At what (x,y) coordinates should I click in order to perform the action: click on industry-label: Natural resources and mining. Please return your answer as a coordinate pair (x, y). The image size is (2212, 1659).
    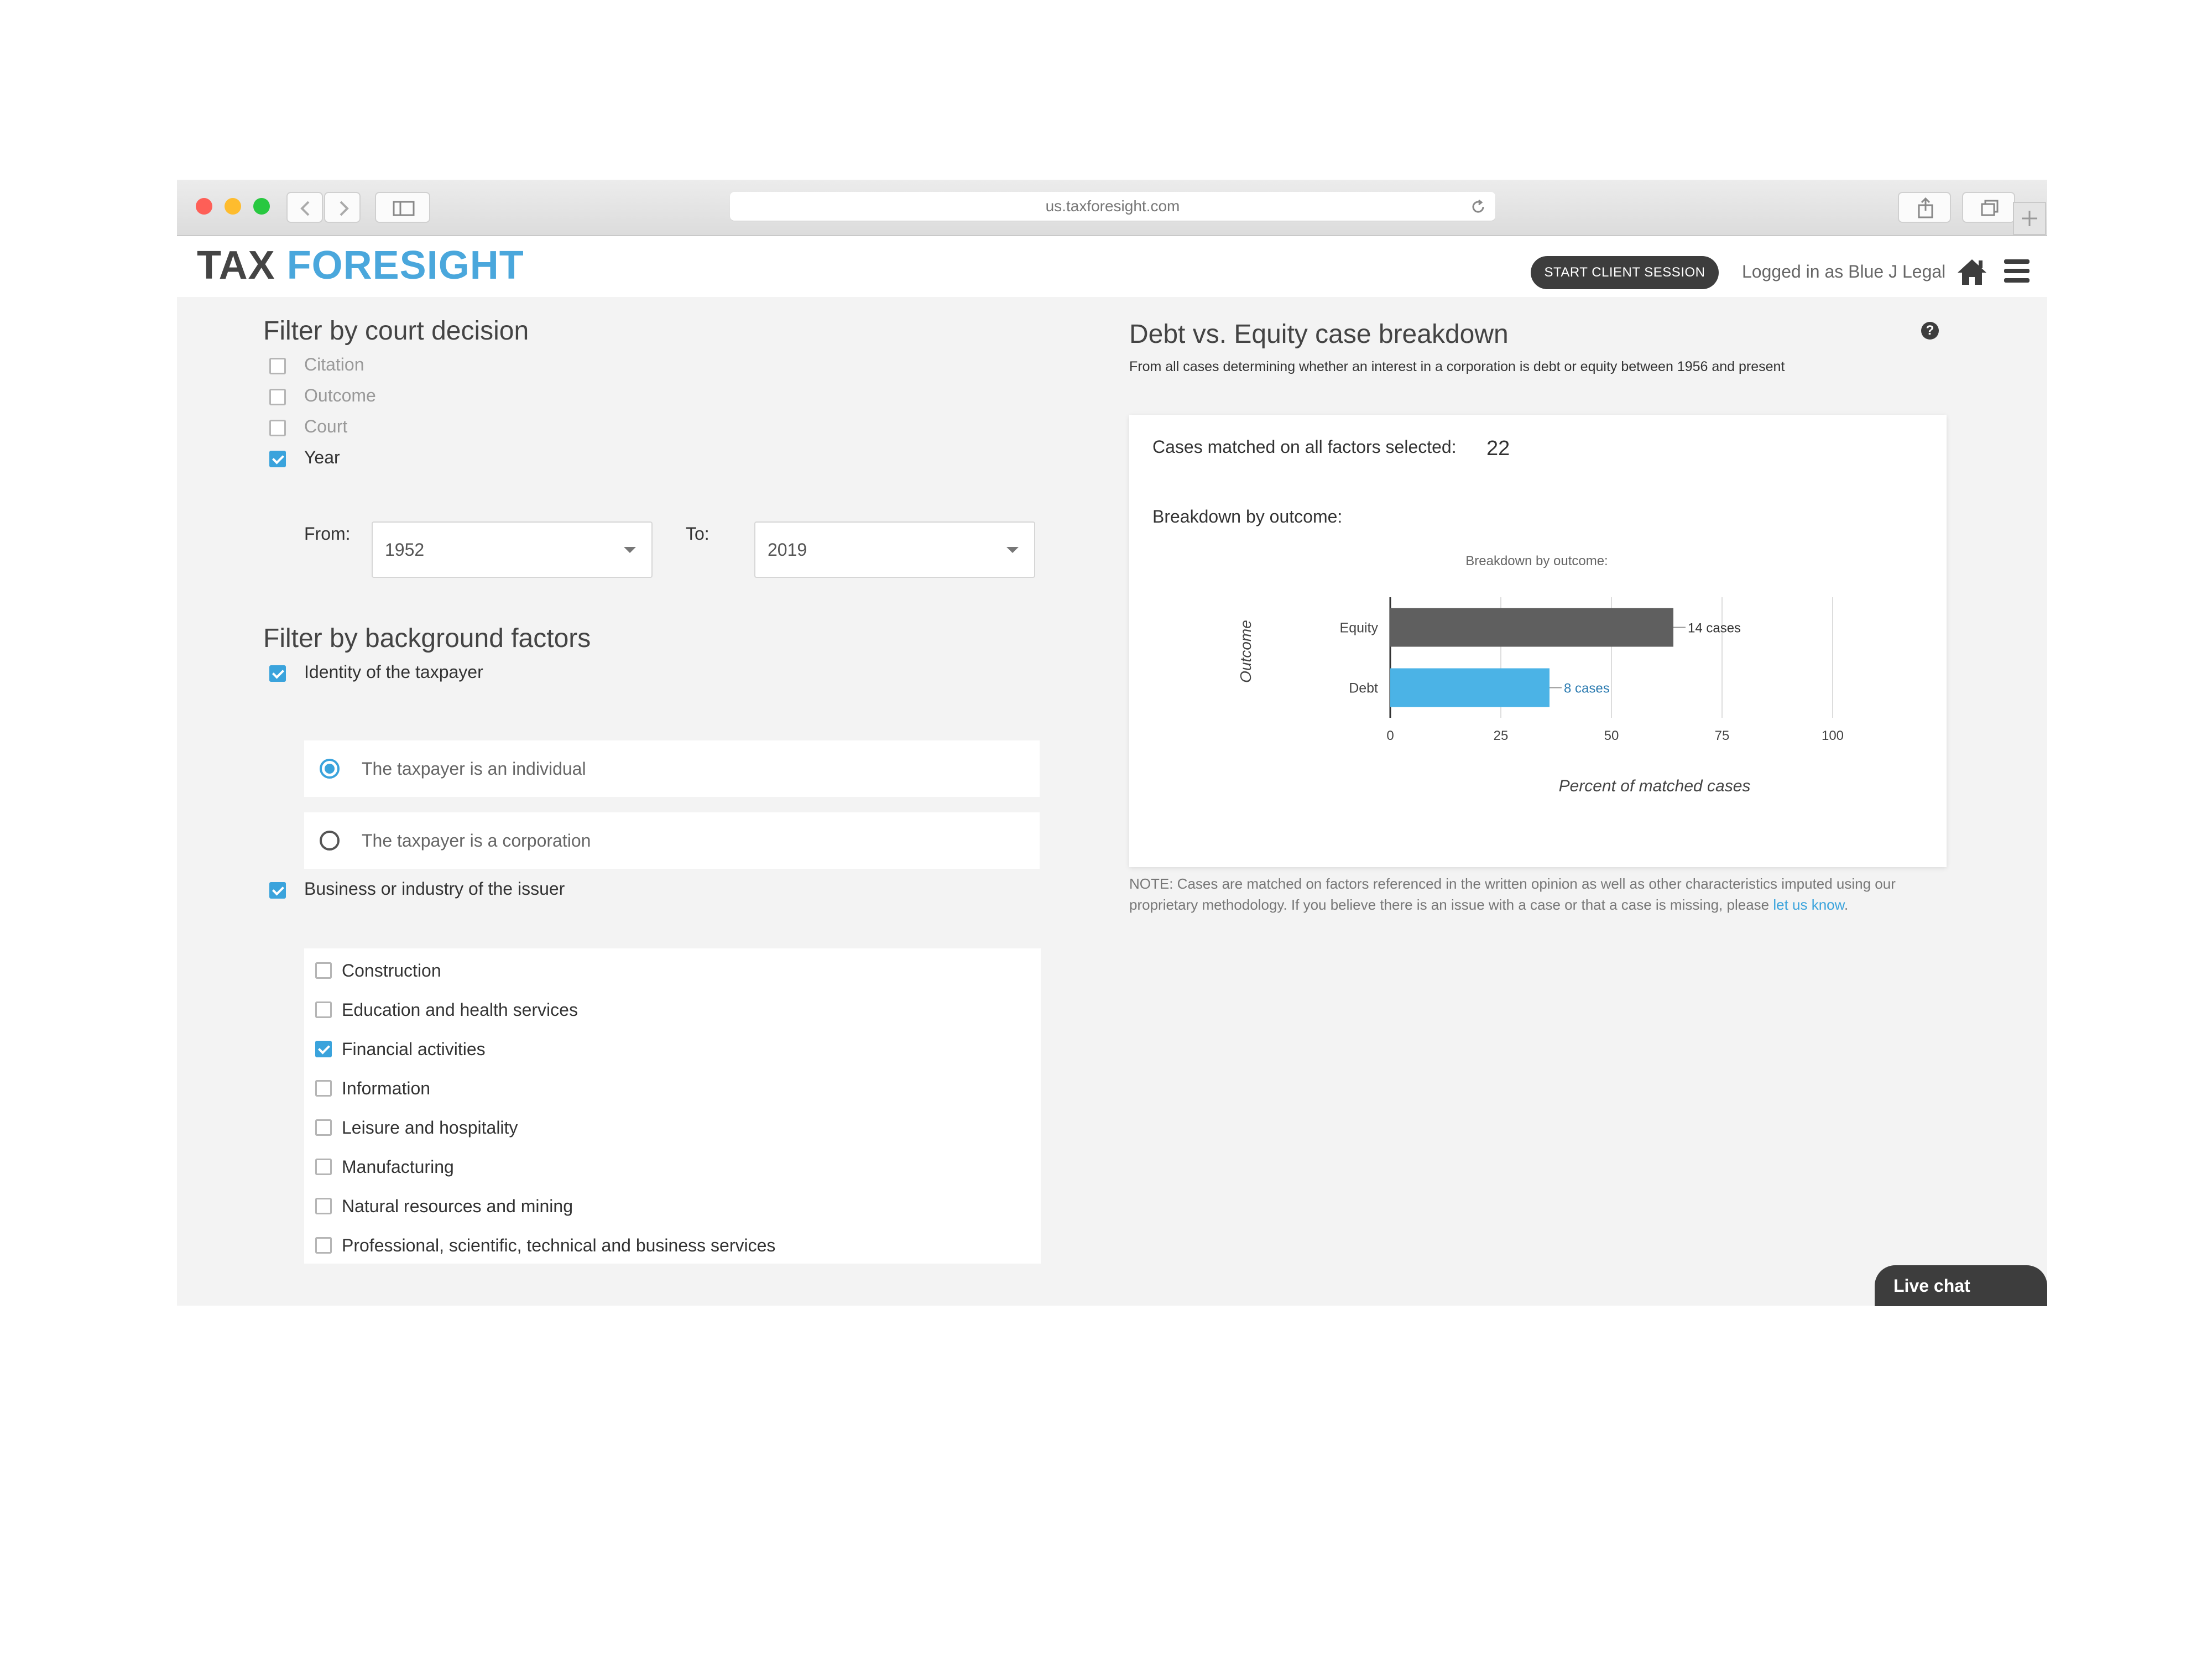
    Looking at the image, I should click on (458, 1206).